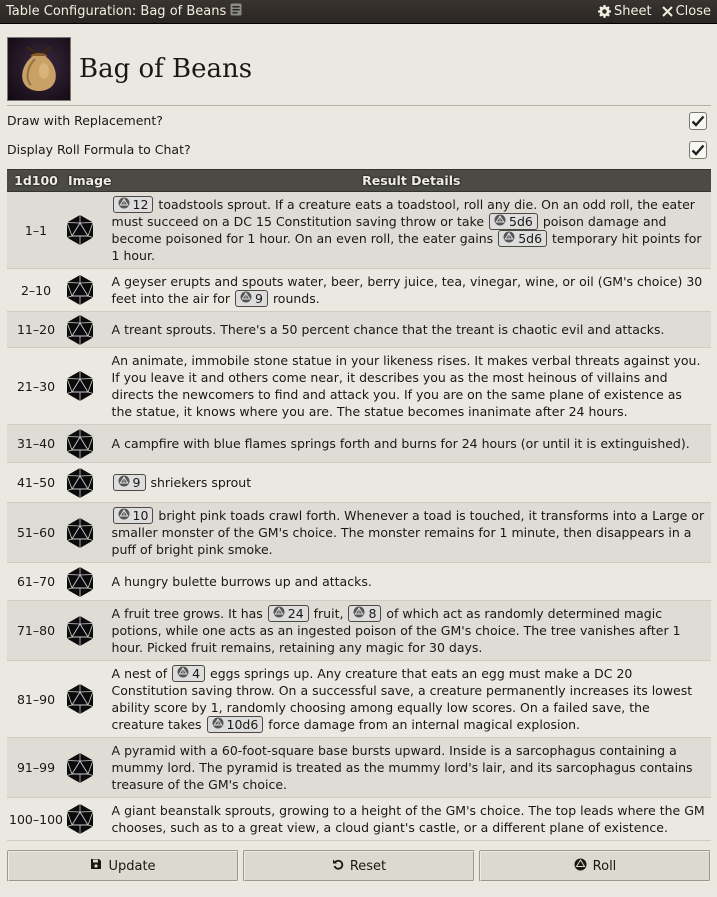 The width and height of the screenshot is (717, 897). I want to click on result-range: 91–99, so click(36, 767).